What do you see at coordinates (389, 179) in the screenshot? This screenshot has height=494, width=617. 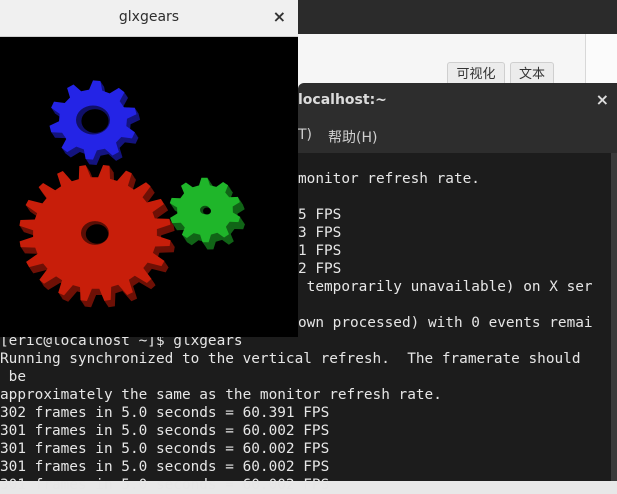 I see `terminal-line: monitor refresh rate.` at bounding box center [389, 179].